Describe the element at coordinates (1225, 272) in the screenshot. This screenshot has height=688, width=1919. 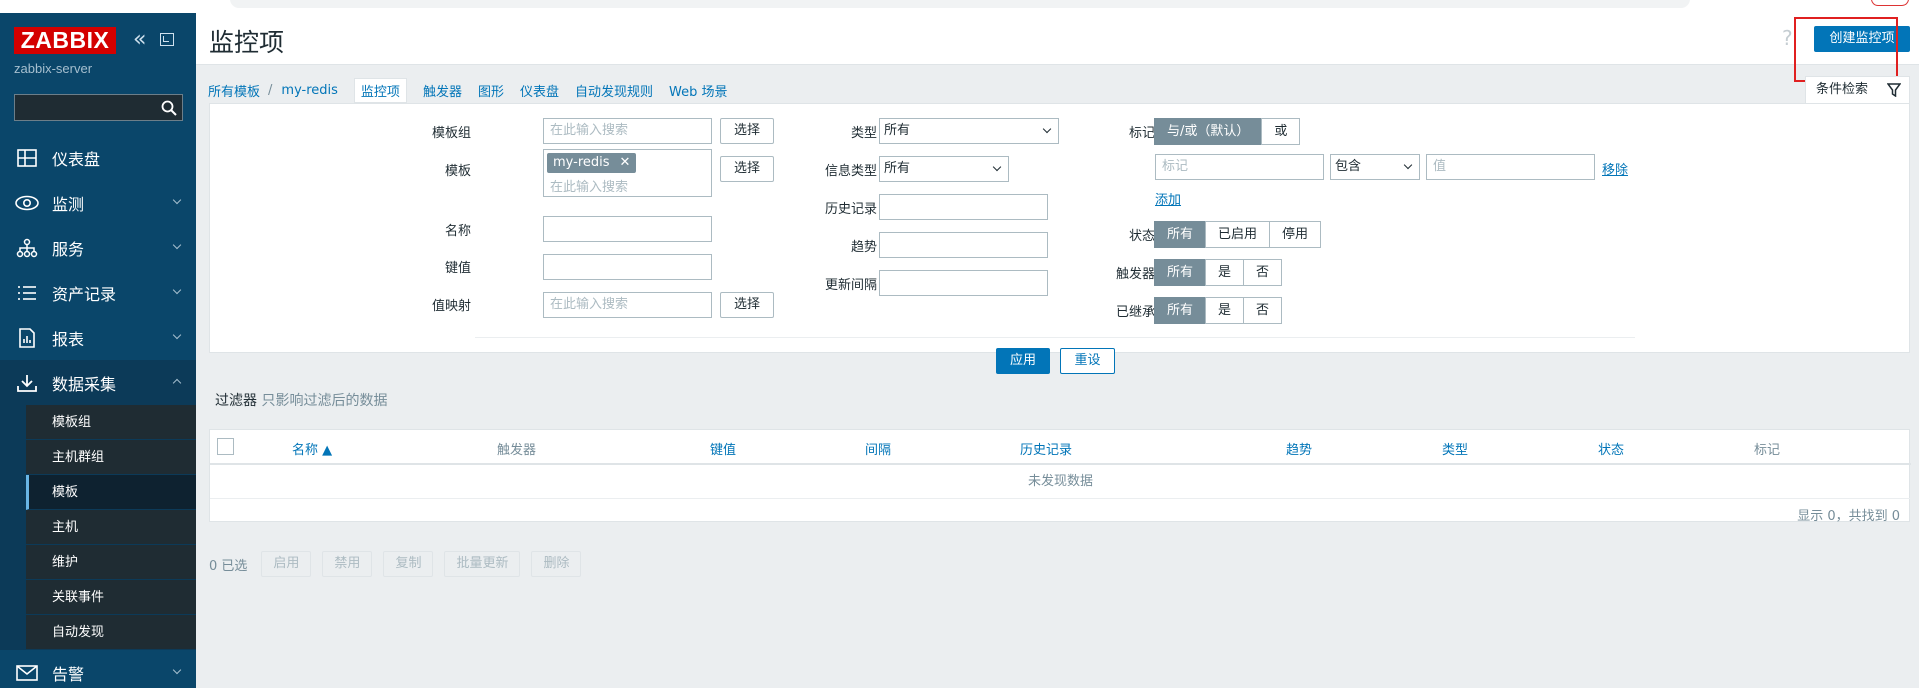
I see `triggers-yes: 是` at that location.